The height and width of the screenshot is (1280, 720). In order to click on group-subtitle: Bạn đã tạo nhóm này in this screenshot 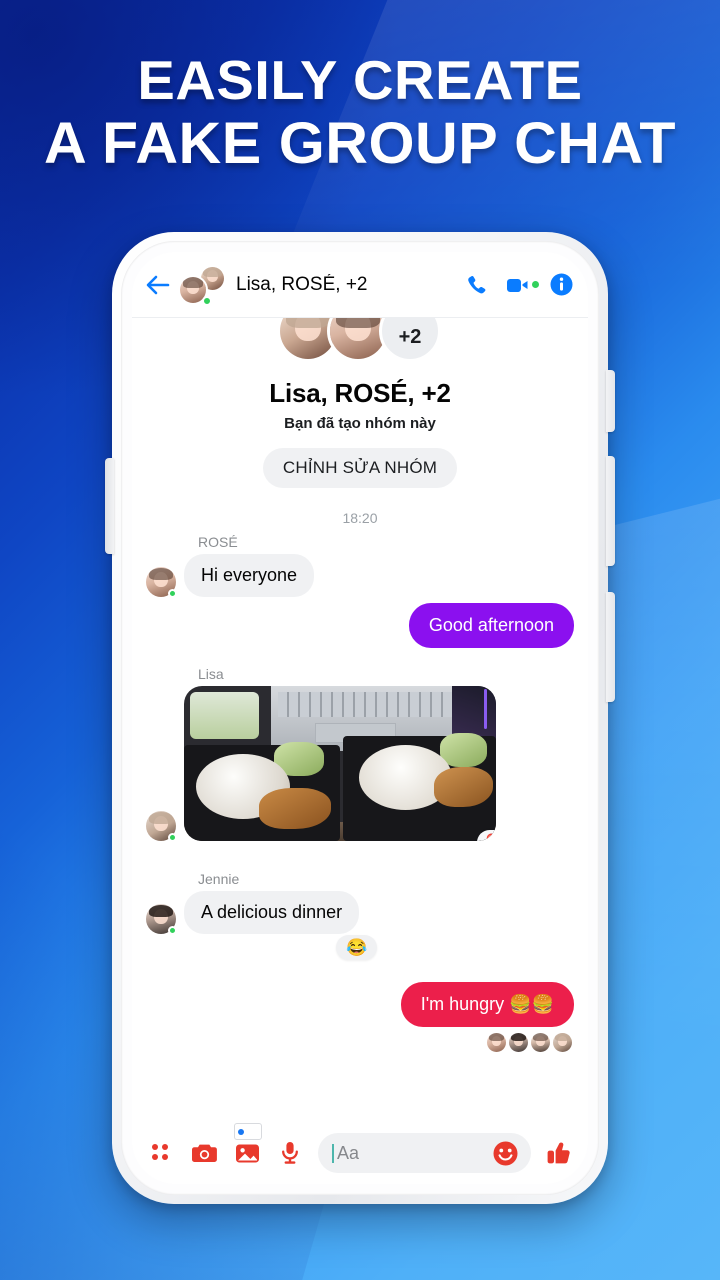, I will do `click(360, 423)`.